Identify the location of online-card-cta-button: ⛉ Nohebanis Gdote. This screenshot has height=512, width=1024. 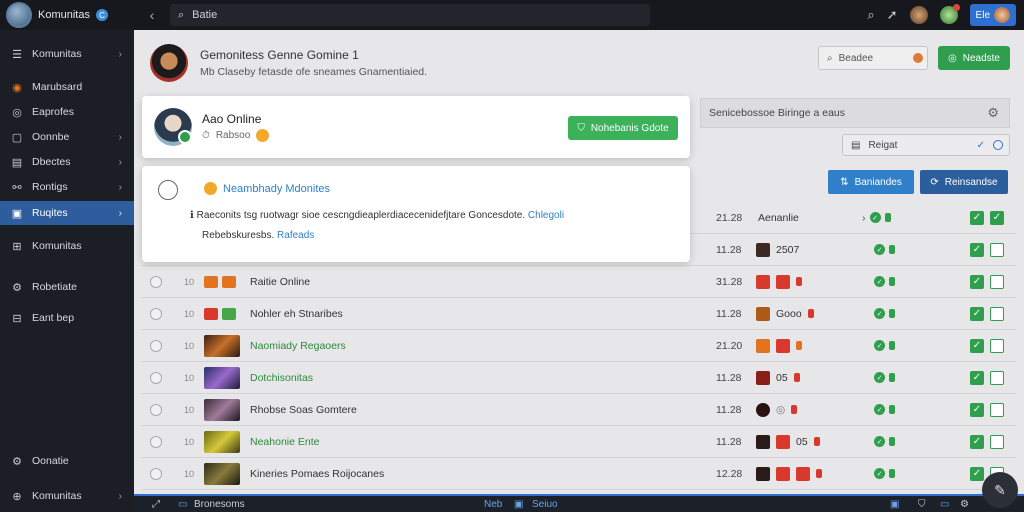
(623, 128).